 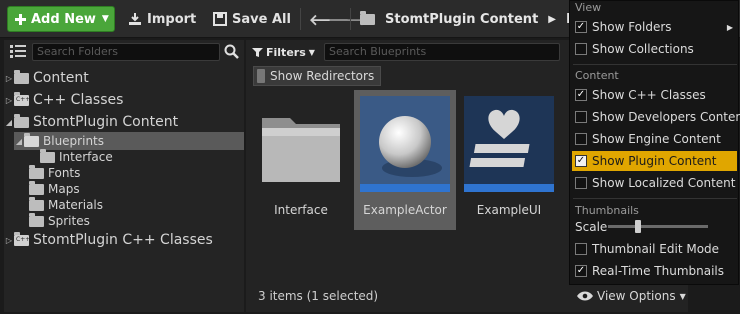 I want to click on tree-item-stomtplugin-cpp-classes: ▷ StomtPlugin C++ Classes, so click(x=124, y=240).